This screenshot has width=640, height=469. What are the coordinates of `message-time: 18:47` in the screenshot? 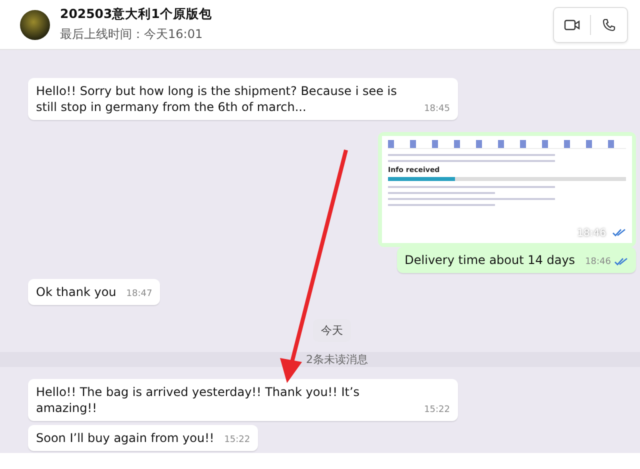 It's located at (139, 294).